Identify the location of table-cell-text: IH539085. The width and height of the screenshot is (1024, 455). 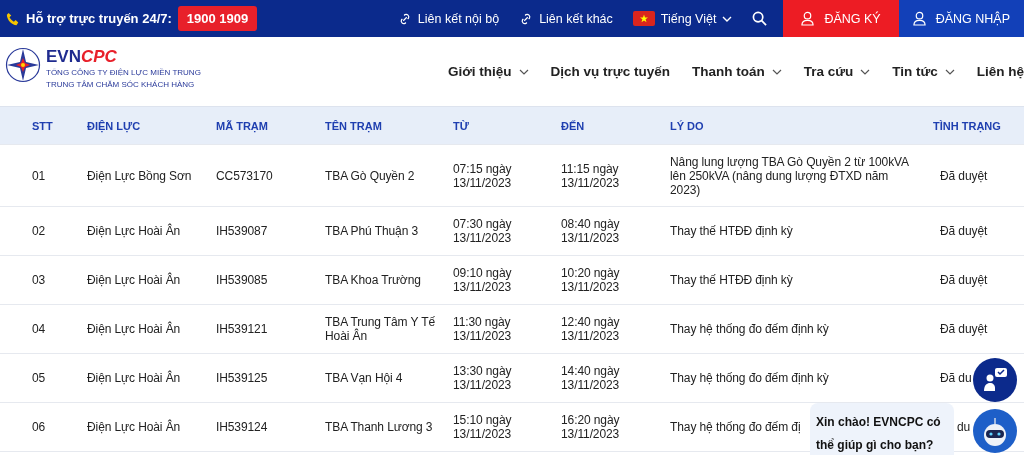
(242, 280).